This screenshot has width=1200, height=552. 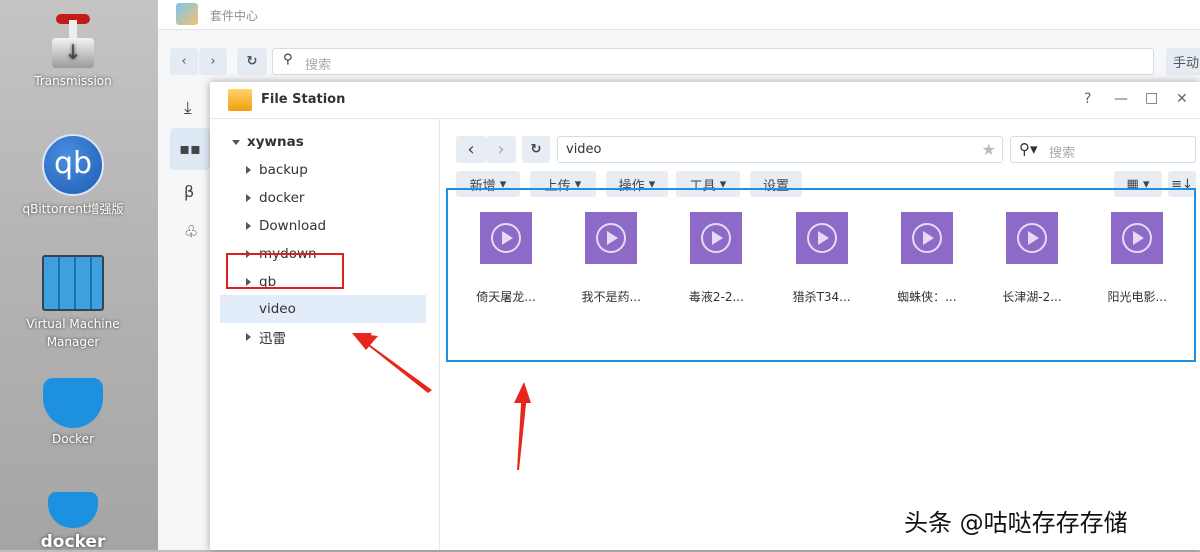 What do you see at coordinates (1016, 523) in the screenshot?
I see `watermark: 头条 @咕哒存存存储` at bounding box center [1016, 523].